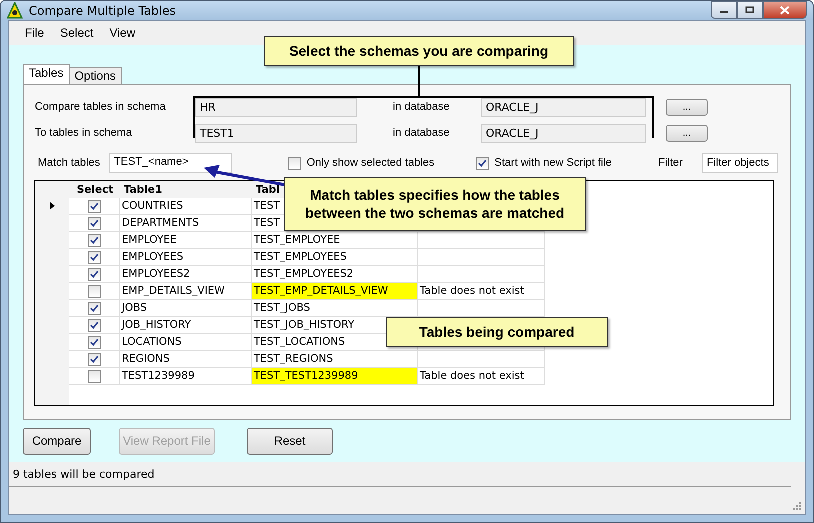 This screenshot has height=523, width=814. I want to click on callout: Select the schemas you are comparing, so click(419, 51).